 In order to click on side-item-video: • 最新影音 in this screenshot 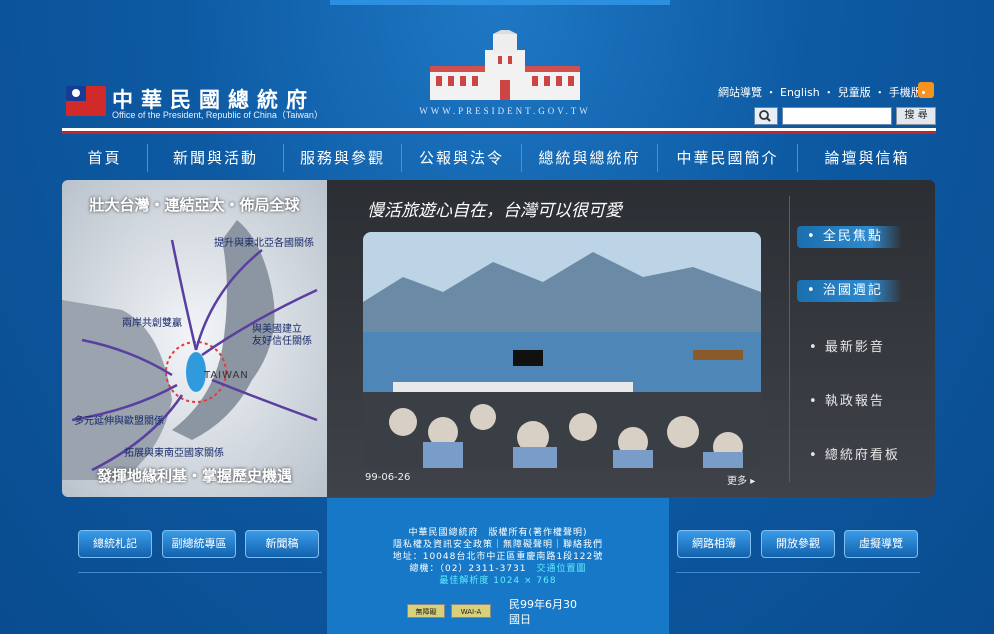, I will do `click(847, 345)`.